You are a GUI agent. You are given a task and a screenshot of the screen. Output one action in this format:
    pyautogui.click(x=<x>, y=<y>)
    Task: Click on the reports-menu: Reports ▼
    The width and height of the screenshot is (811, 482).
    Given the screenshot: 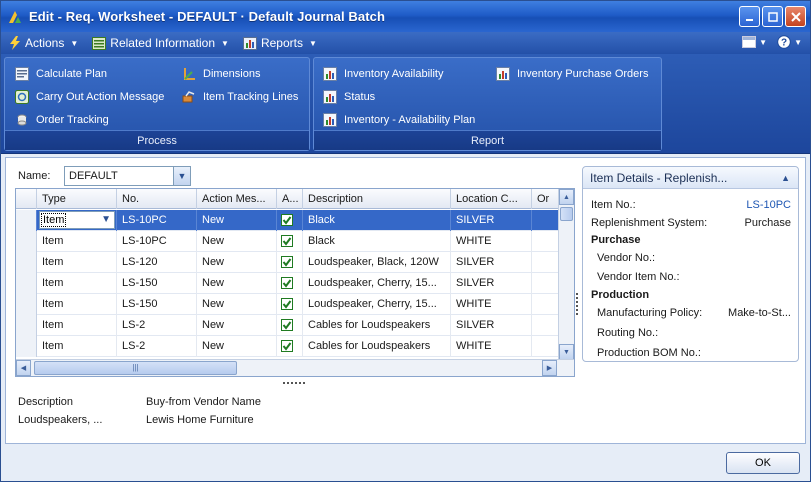 What is the action you would take?
    pyautogui.click(x=279, y=43)
    